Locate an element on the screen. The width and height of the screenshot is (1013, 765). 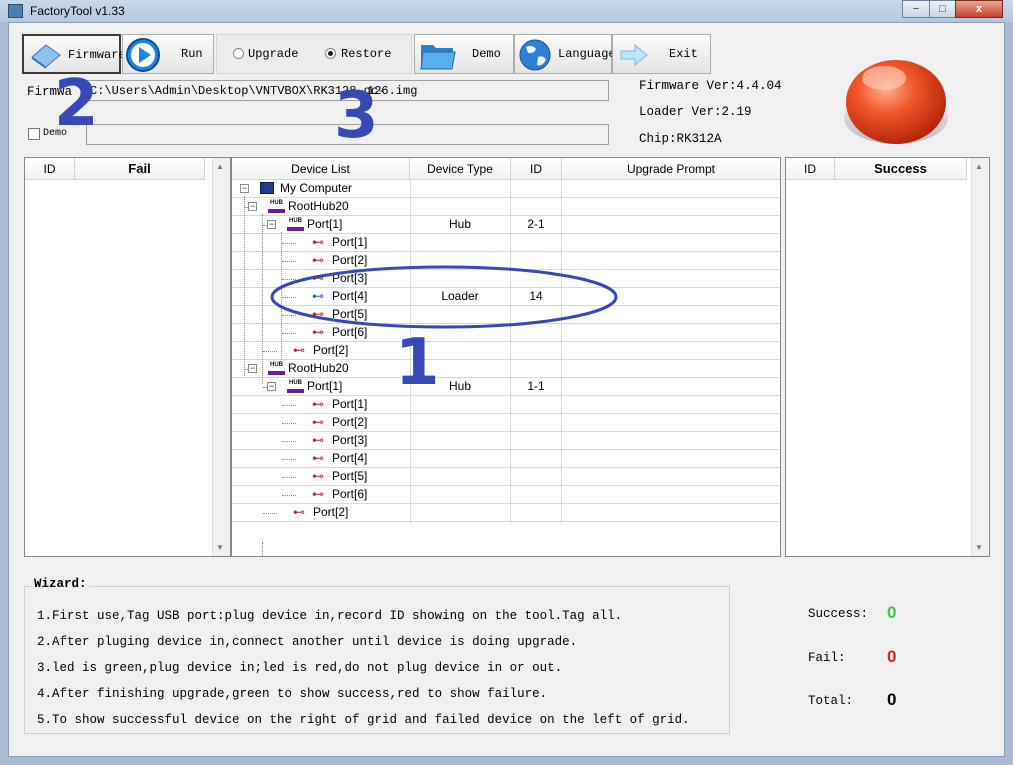
highlight-ellipse is located at coordinates (444, 297).